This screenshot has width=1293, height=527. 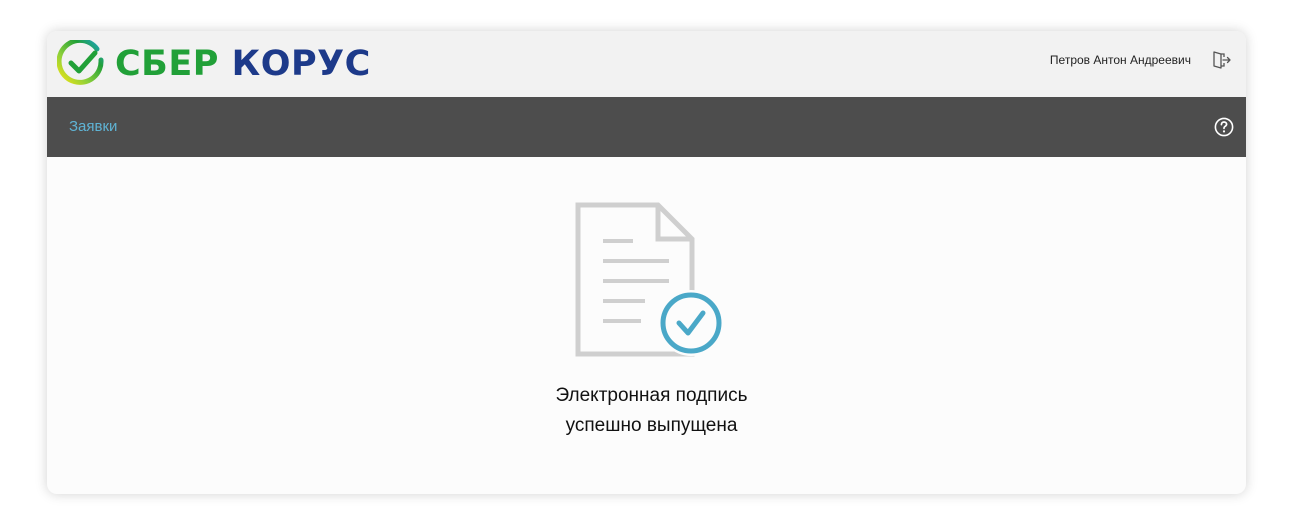 I want to click on success-message: Электронная подпись успешно выпущена, so click(x=646, y=411).